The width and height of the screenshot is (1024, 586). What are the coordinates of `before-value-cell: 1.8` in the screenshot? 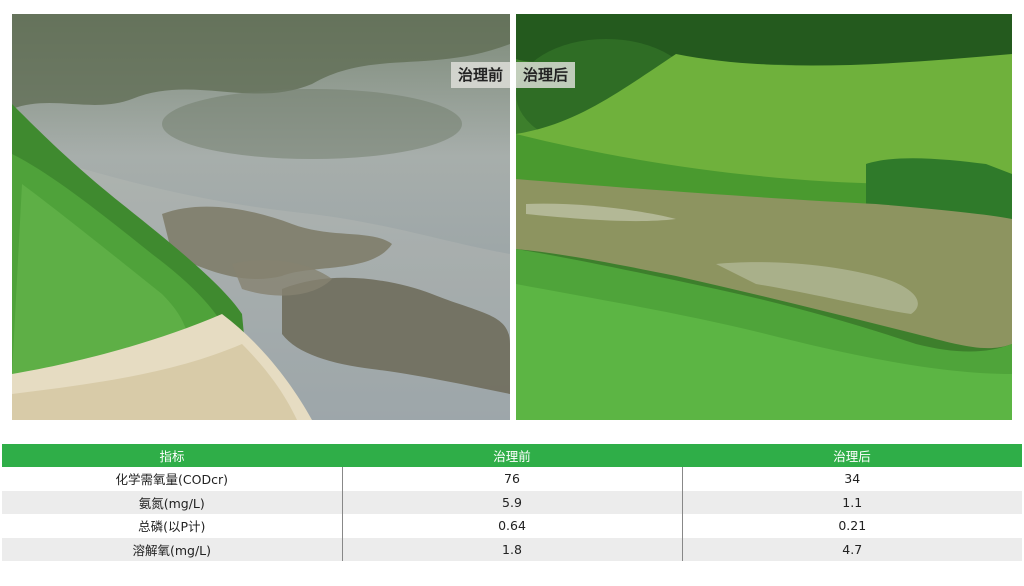 It's located at (512, 549).